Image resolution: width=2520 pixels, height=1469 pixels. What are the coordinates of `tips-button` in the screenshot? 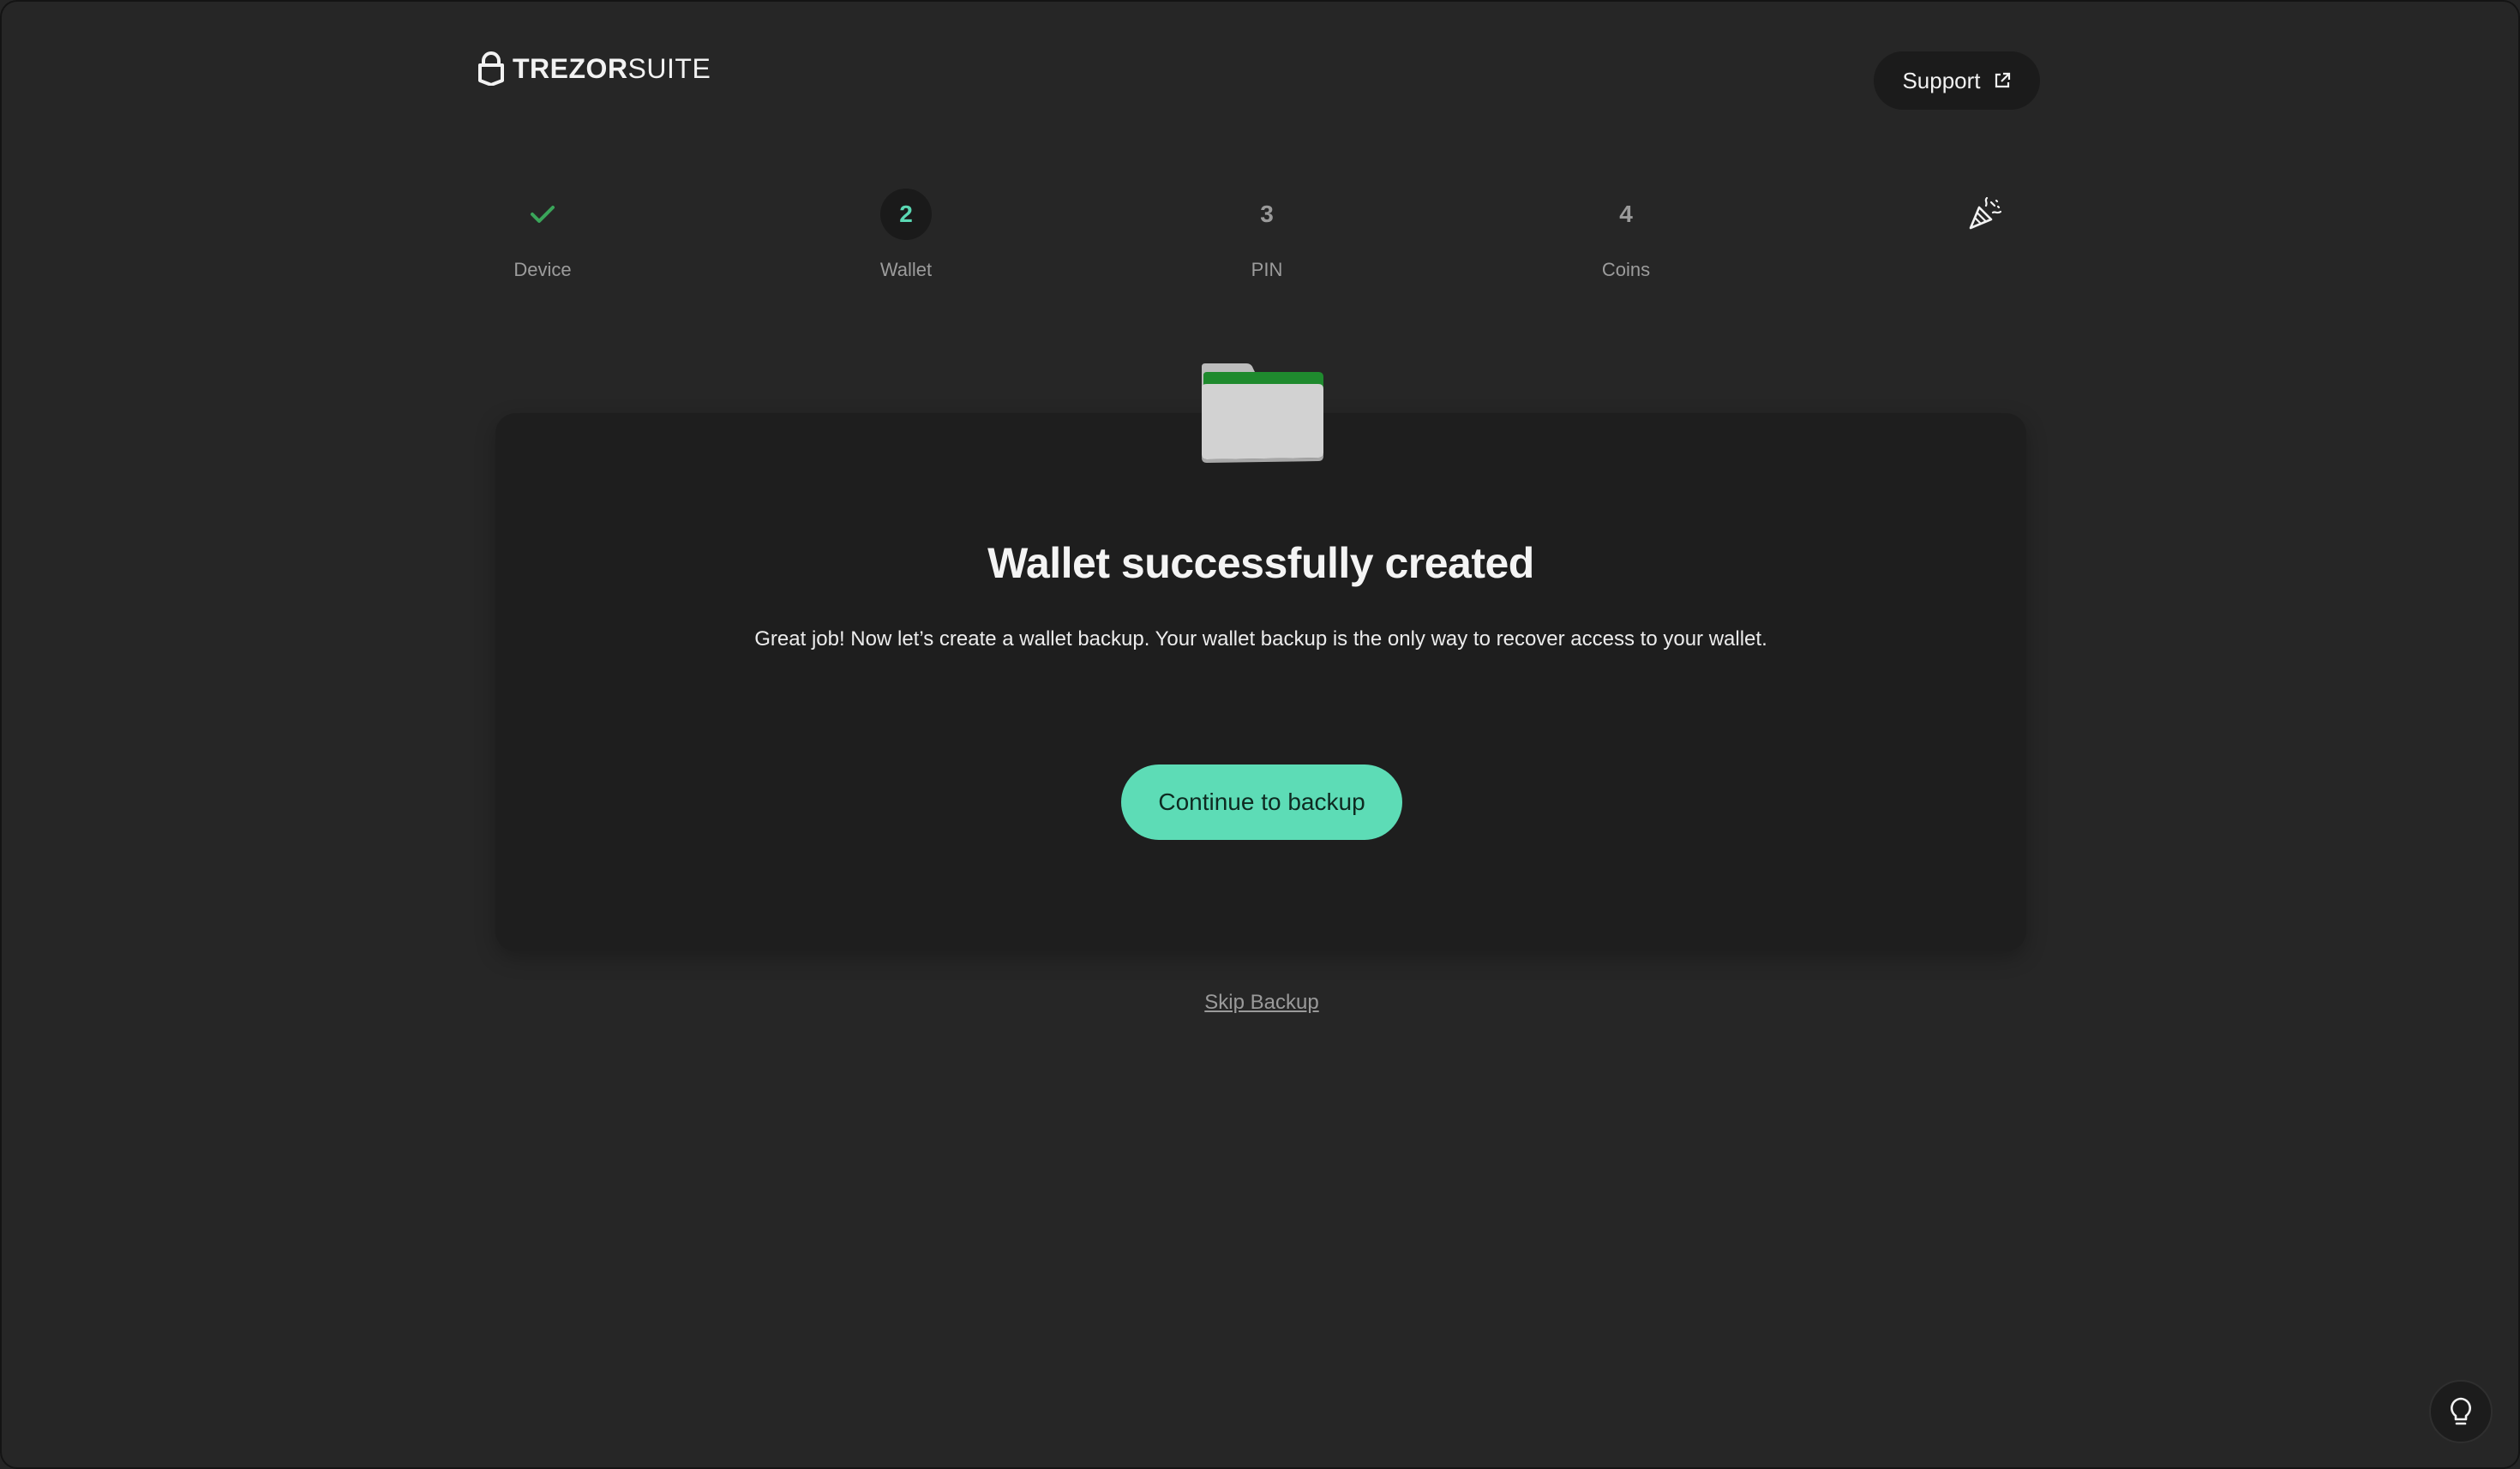 It's located at (2461, 1411).